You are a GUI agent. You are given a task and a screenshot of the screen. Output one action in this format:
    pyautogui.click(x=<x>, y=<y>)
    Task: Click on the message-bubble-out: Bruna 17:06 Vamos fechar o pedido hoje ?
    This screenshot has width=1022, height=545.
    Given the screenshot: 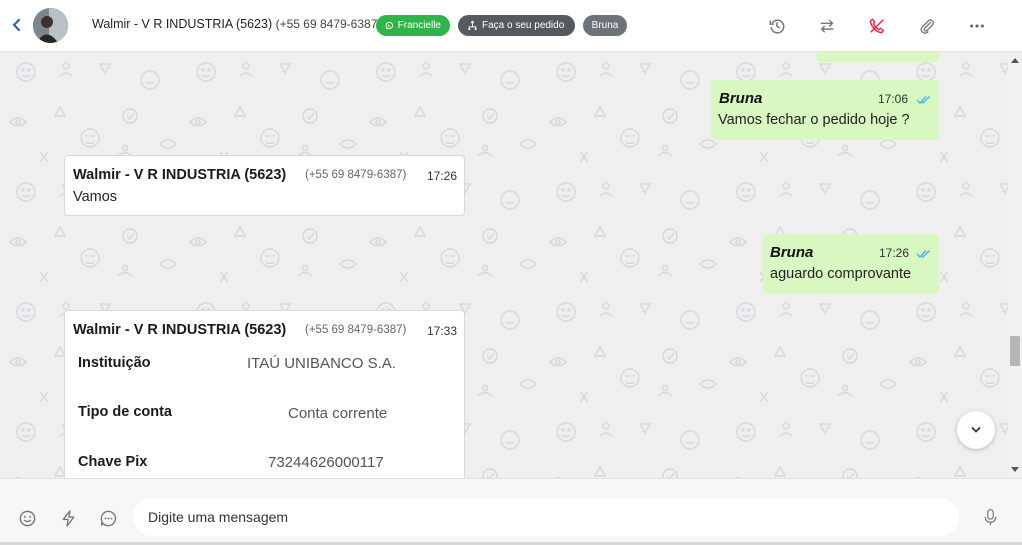 What is the action you would take?
    pyautogui.click(x=825, y=110)
    